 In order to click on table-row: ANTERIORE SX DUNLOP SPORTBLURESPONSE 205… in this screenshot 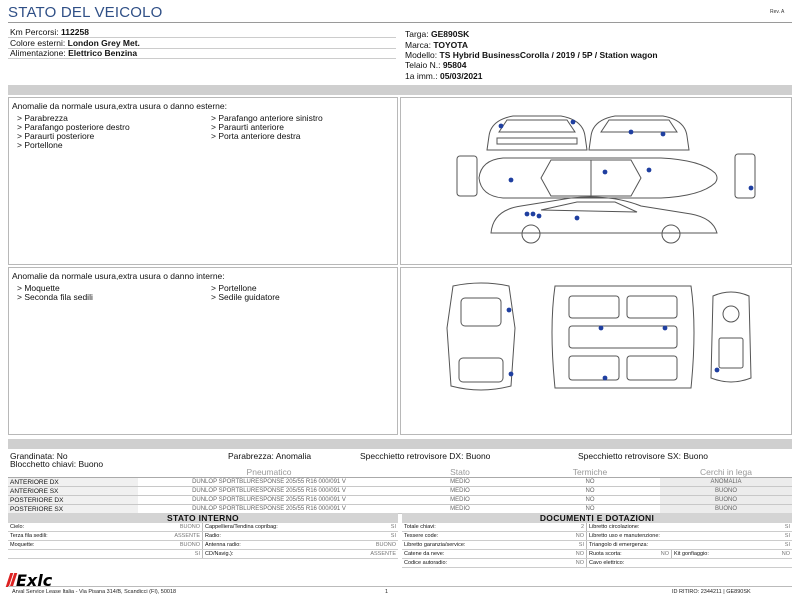, I will do `click(400, 491)`.